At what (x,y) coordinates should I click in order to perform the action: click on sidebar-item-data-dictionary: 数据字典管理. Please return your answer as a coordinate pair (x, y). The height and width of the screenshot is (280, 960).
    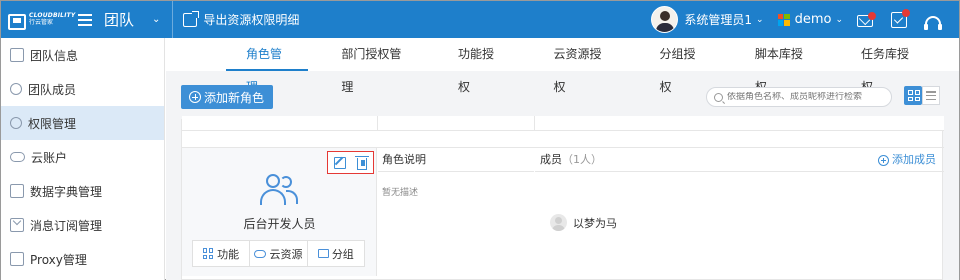
    Looking at the image, I should click on (82, 191).